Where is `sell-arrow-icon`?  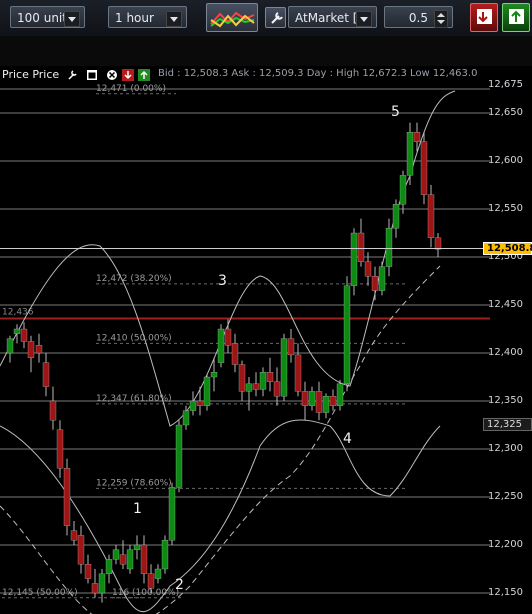 sell-arrow-icon is located at coordinates (484, 16).